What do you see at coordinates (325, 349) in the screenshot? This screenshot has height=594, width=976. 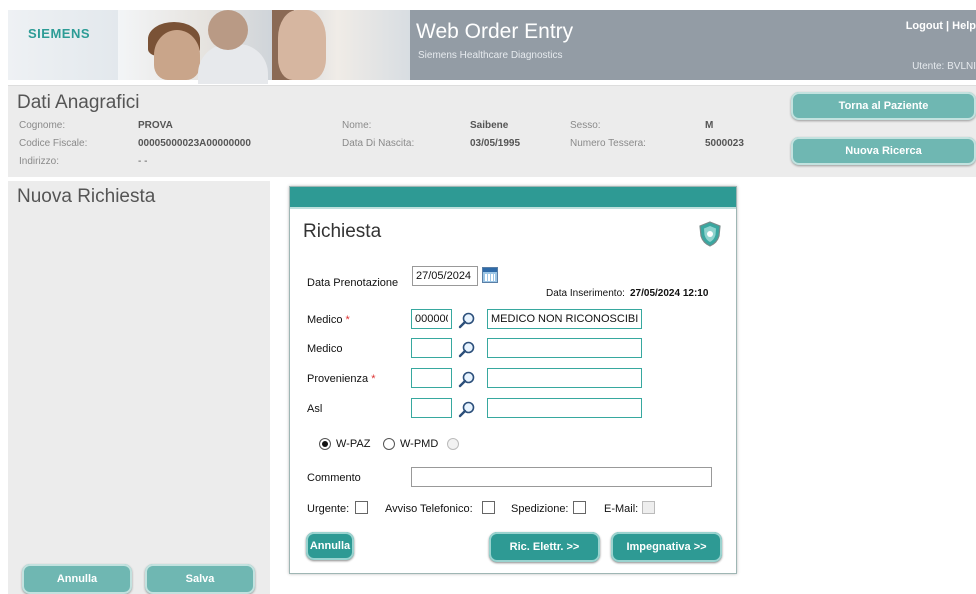 I see `medico-secondary-label: Medico` at bounding box center [325, 349].